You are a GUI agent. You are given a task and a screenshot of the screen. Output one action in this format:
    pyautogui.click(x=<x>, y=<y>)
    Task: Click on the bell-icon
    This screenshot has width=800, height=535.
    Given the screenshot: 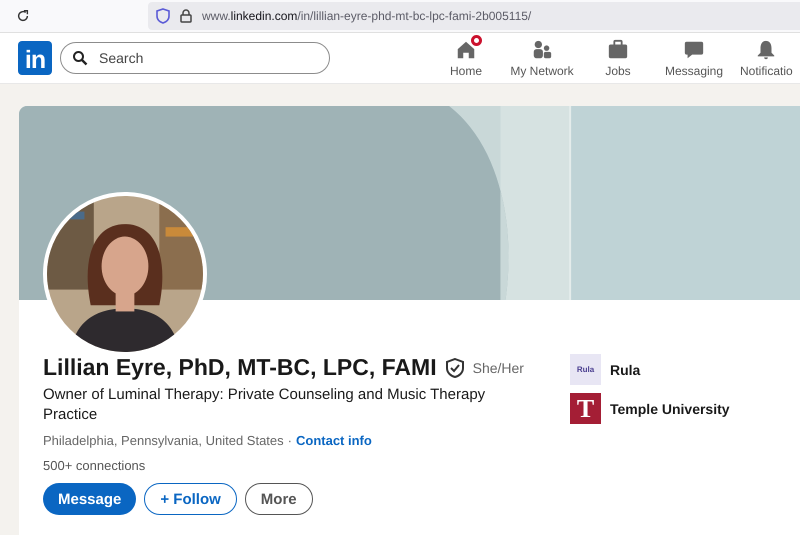 What is the action you would take?
    pyautogui.click(x=766, y=49)
    